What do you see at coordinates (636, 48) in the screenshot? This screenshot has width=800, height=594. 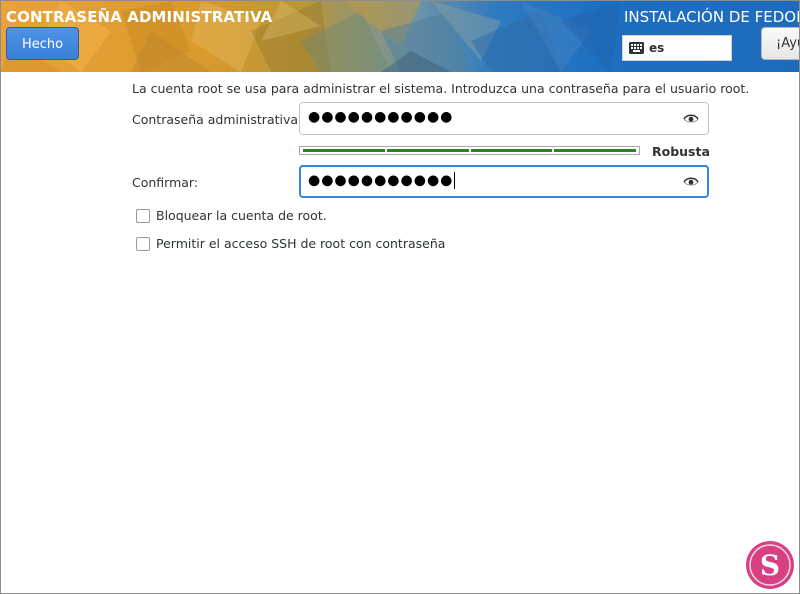 I see `keyboard-icon` at bounding box center [636, 48].